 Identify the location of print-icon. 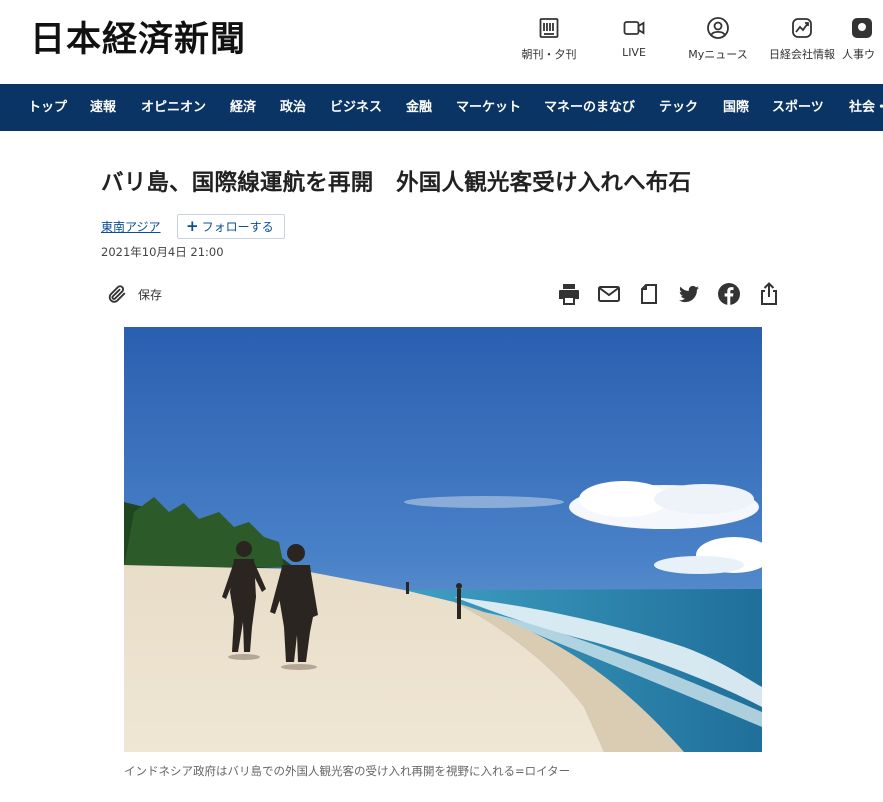
(569, 294).